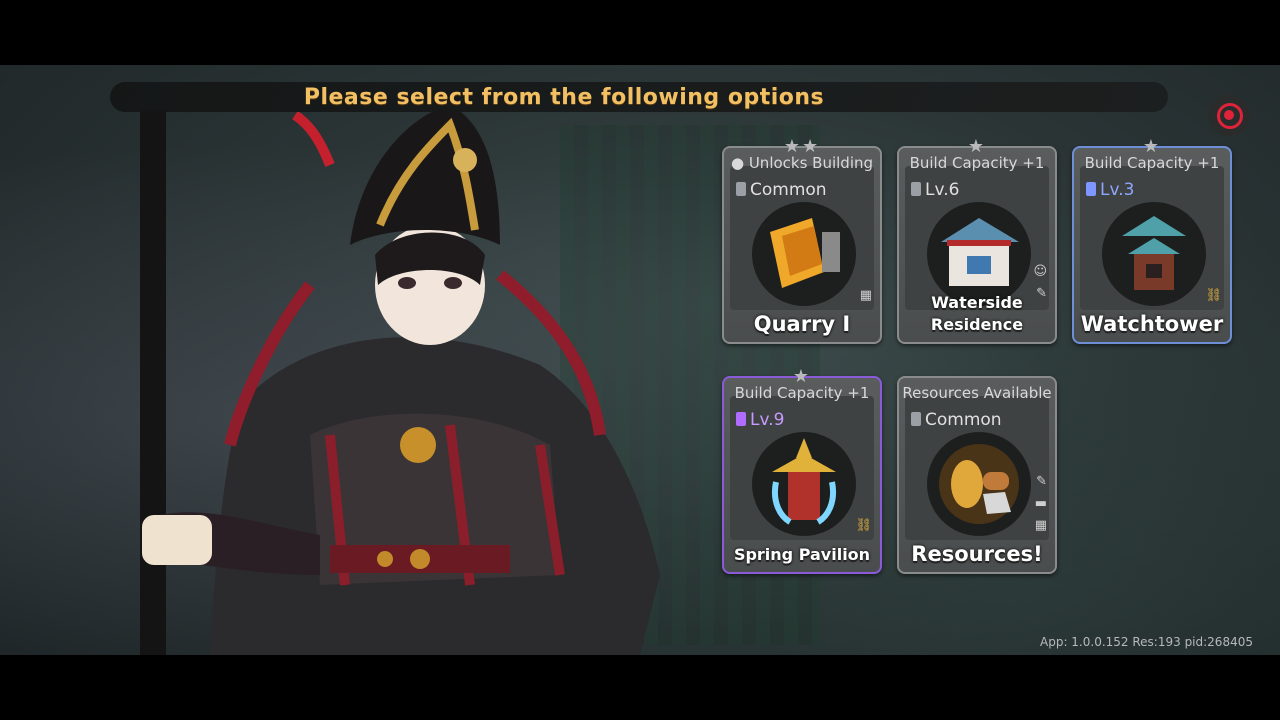 This screenshot has width=1280, height=720. I want to click on letterbox-top, so click(640, 32).